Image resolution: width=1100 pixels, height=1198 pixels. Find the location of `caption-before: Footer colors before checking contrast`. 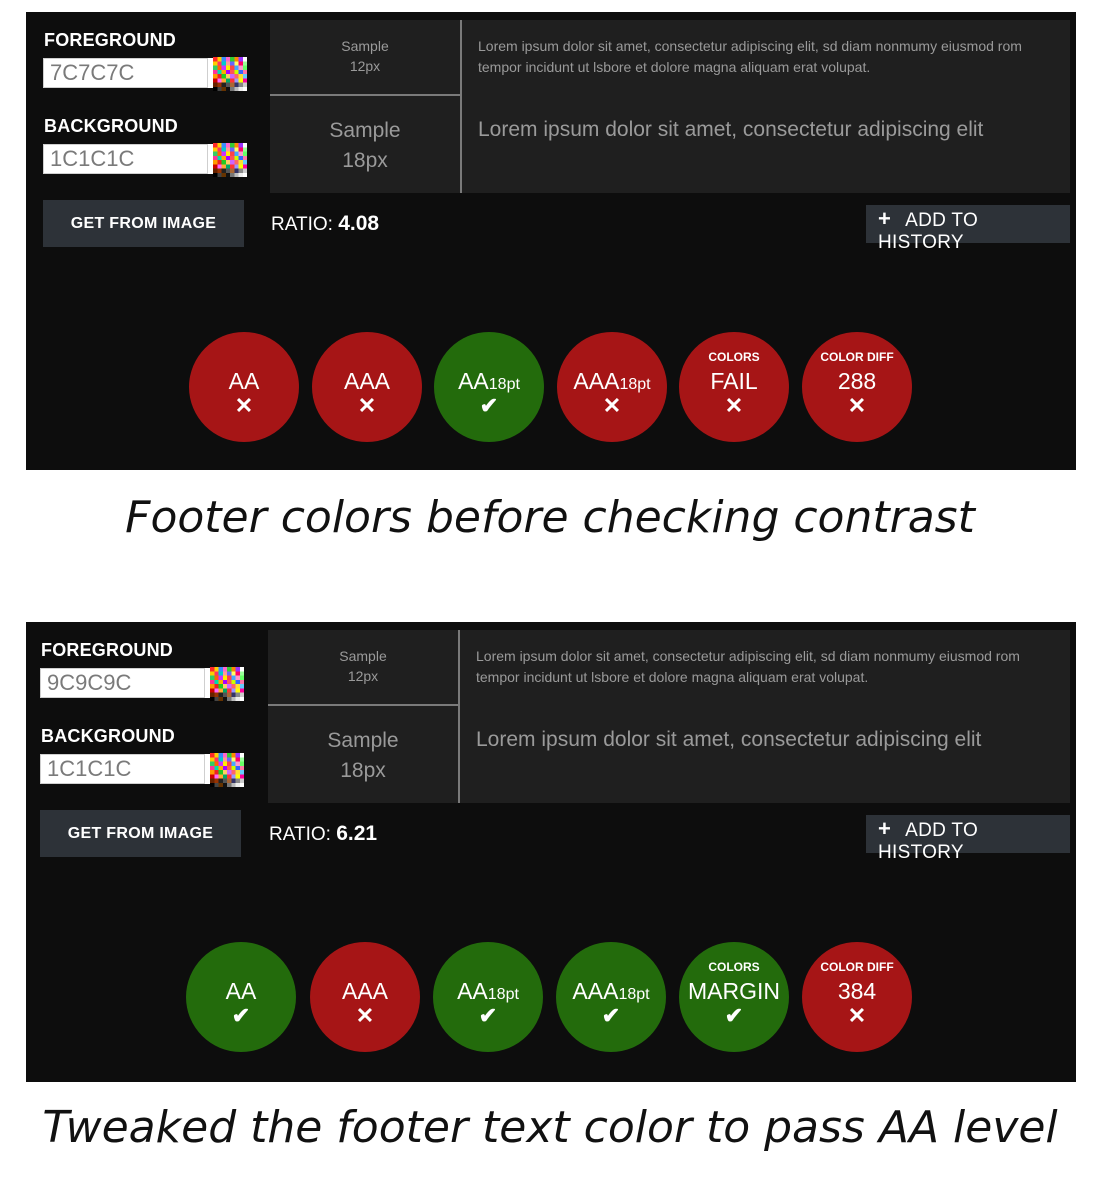

caption-before: Footer colors before checking contrast is located at coordinates (550, 517).